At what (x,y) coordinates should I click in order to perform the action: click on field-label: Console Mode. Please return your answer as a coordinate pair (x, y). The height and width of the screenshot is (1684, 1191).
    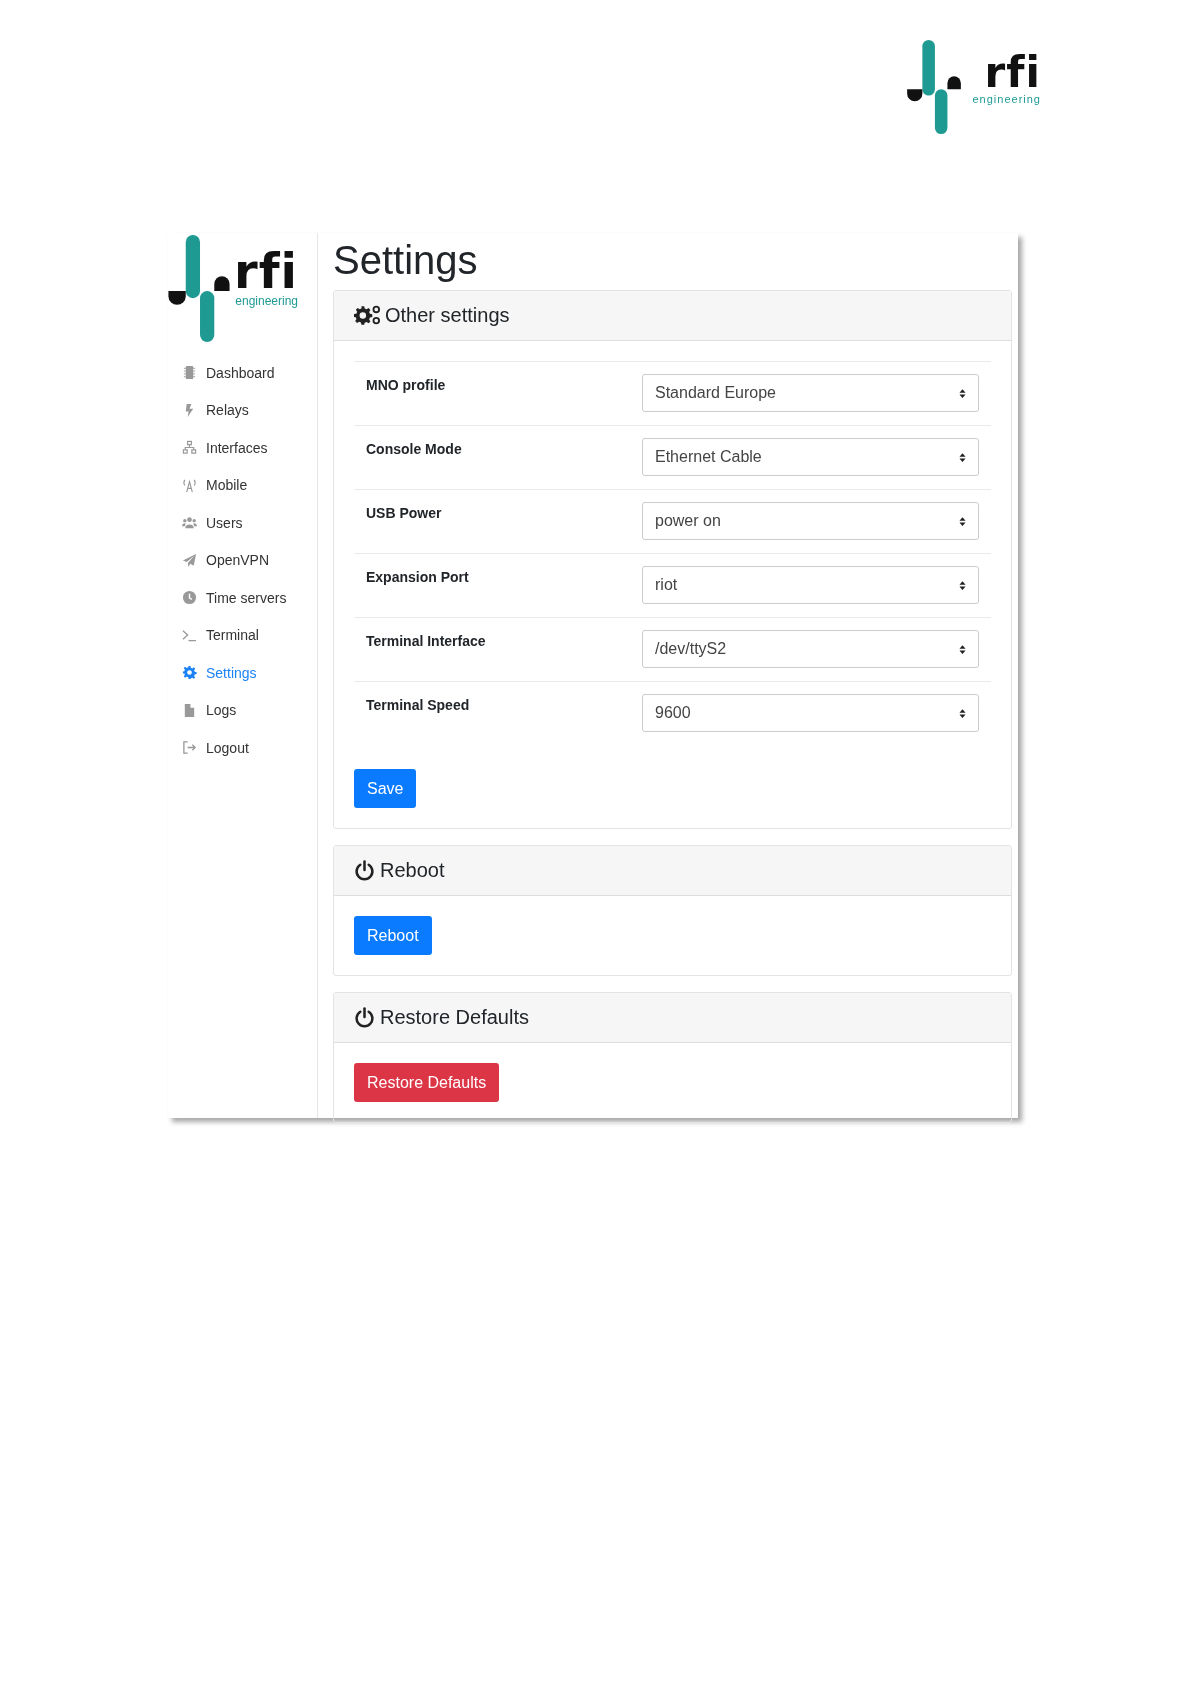
    Looking at the image, I should click on (414, 448).